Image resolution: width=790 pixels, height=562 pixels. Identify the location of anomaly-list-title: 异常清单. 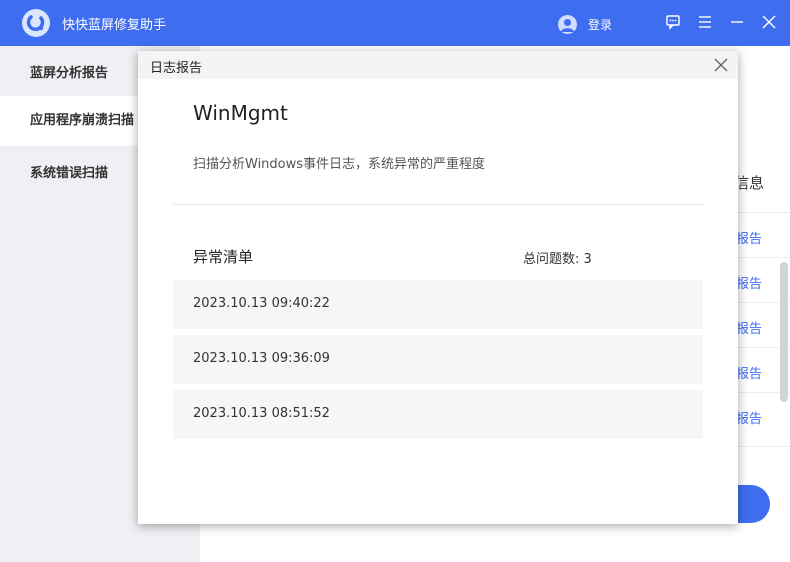
(223, 257).